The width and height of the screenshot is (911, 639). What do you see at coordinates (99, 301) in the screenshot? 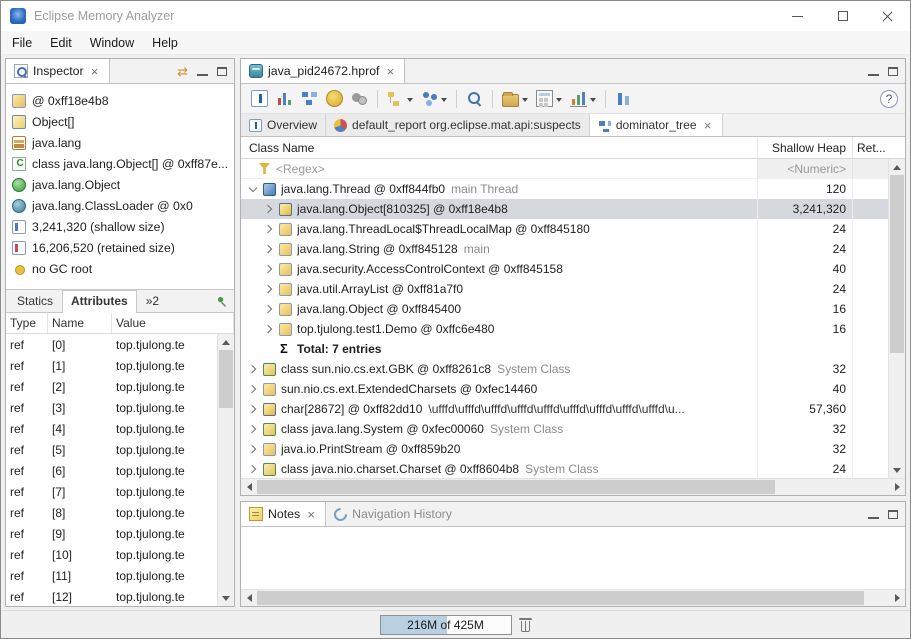
I see `tab-attributes: Attributes` at bounding box center [99, 301].